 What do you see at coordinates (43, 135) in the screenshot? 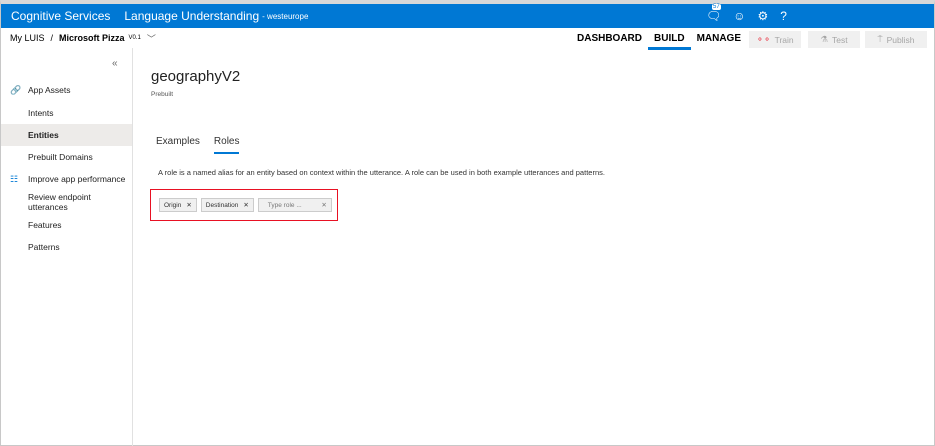
I see `sidebar-item-label: Entities` at bounding box center [43, 135].